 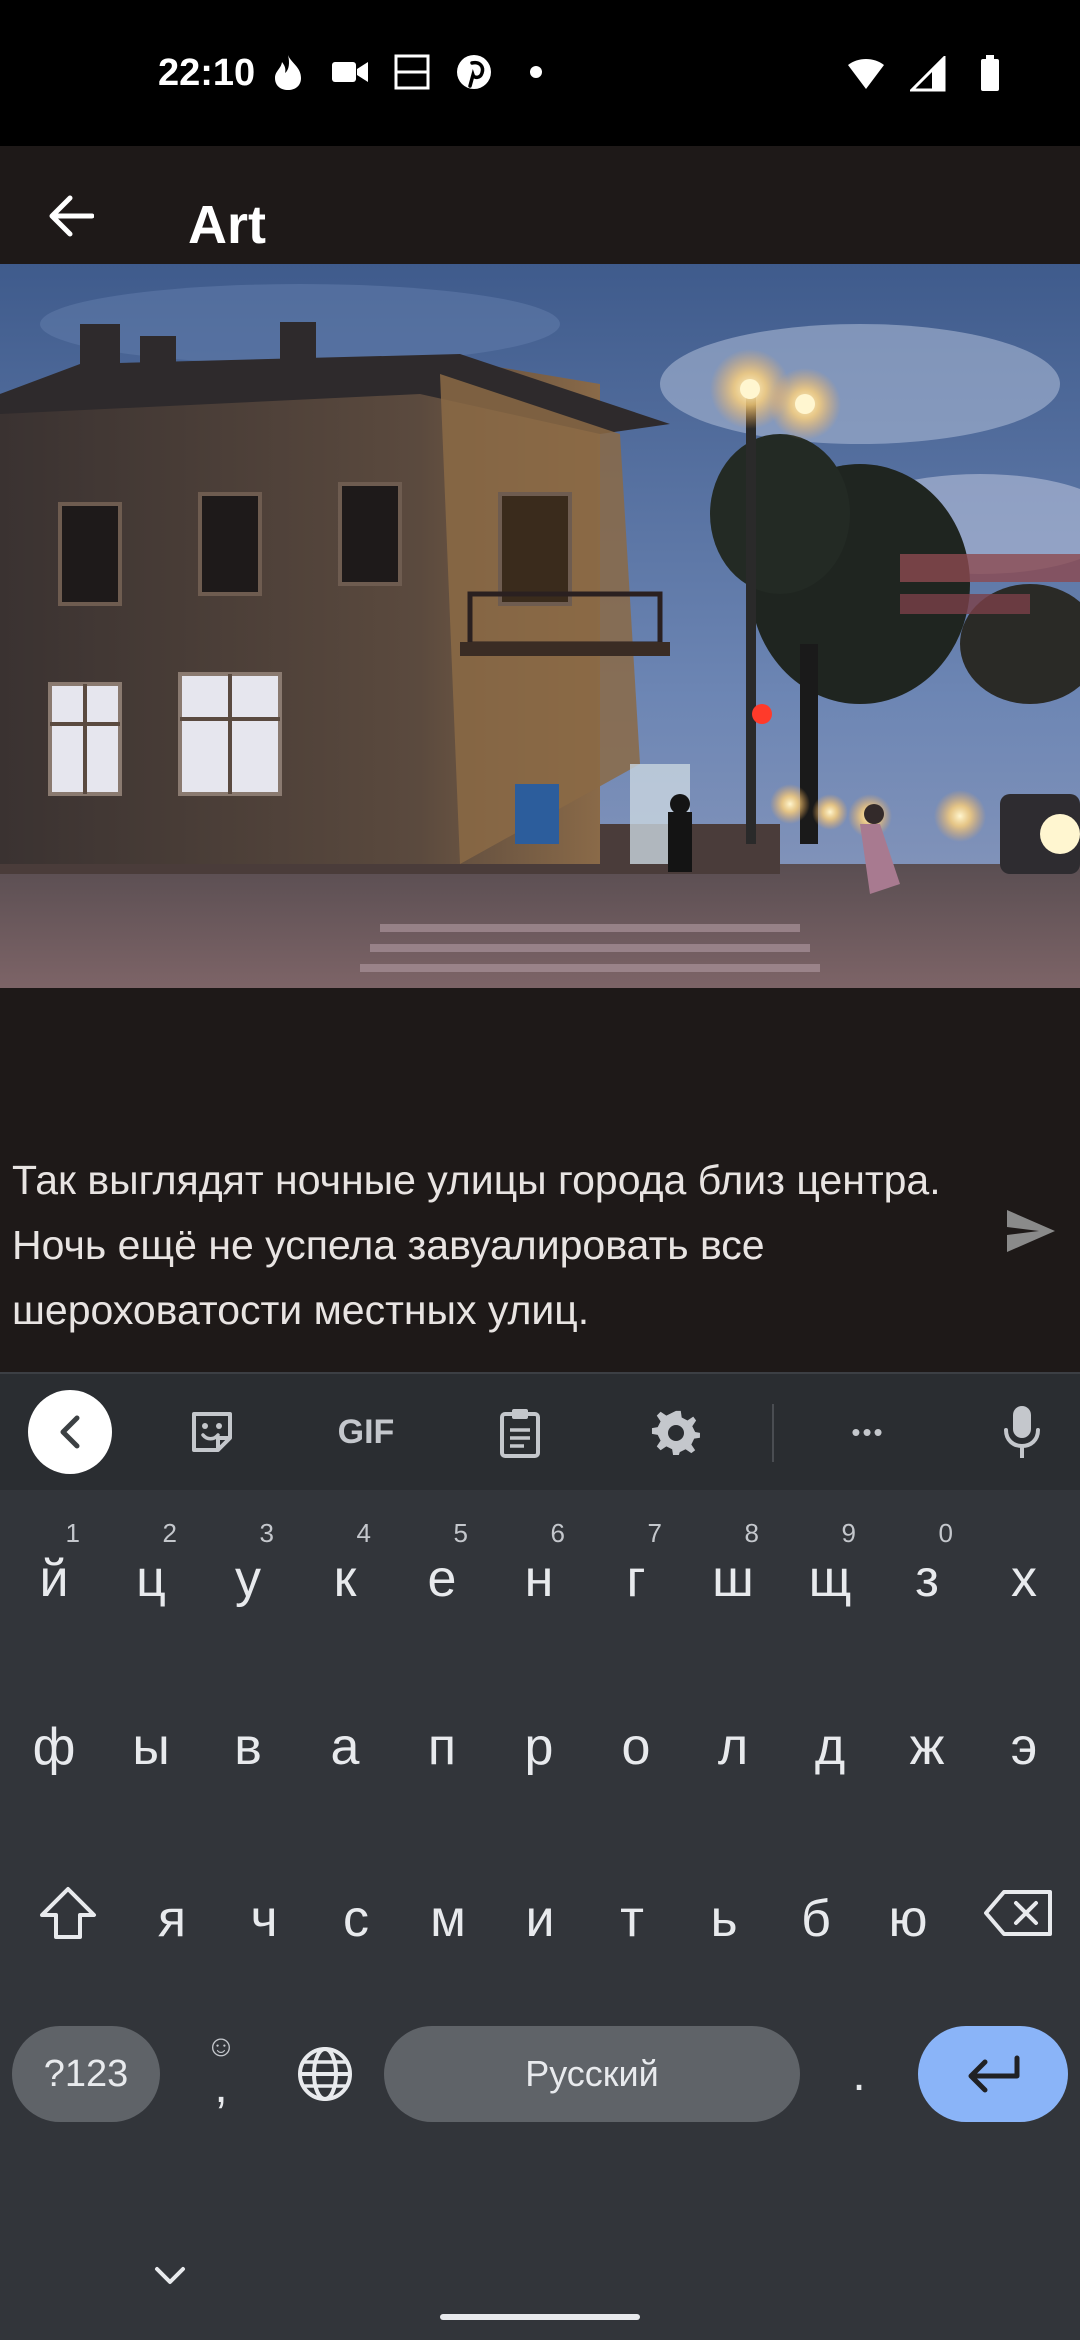 I want to click on shift-key, so click(x=68, y=1913).